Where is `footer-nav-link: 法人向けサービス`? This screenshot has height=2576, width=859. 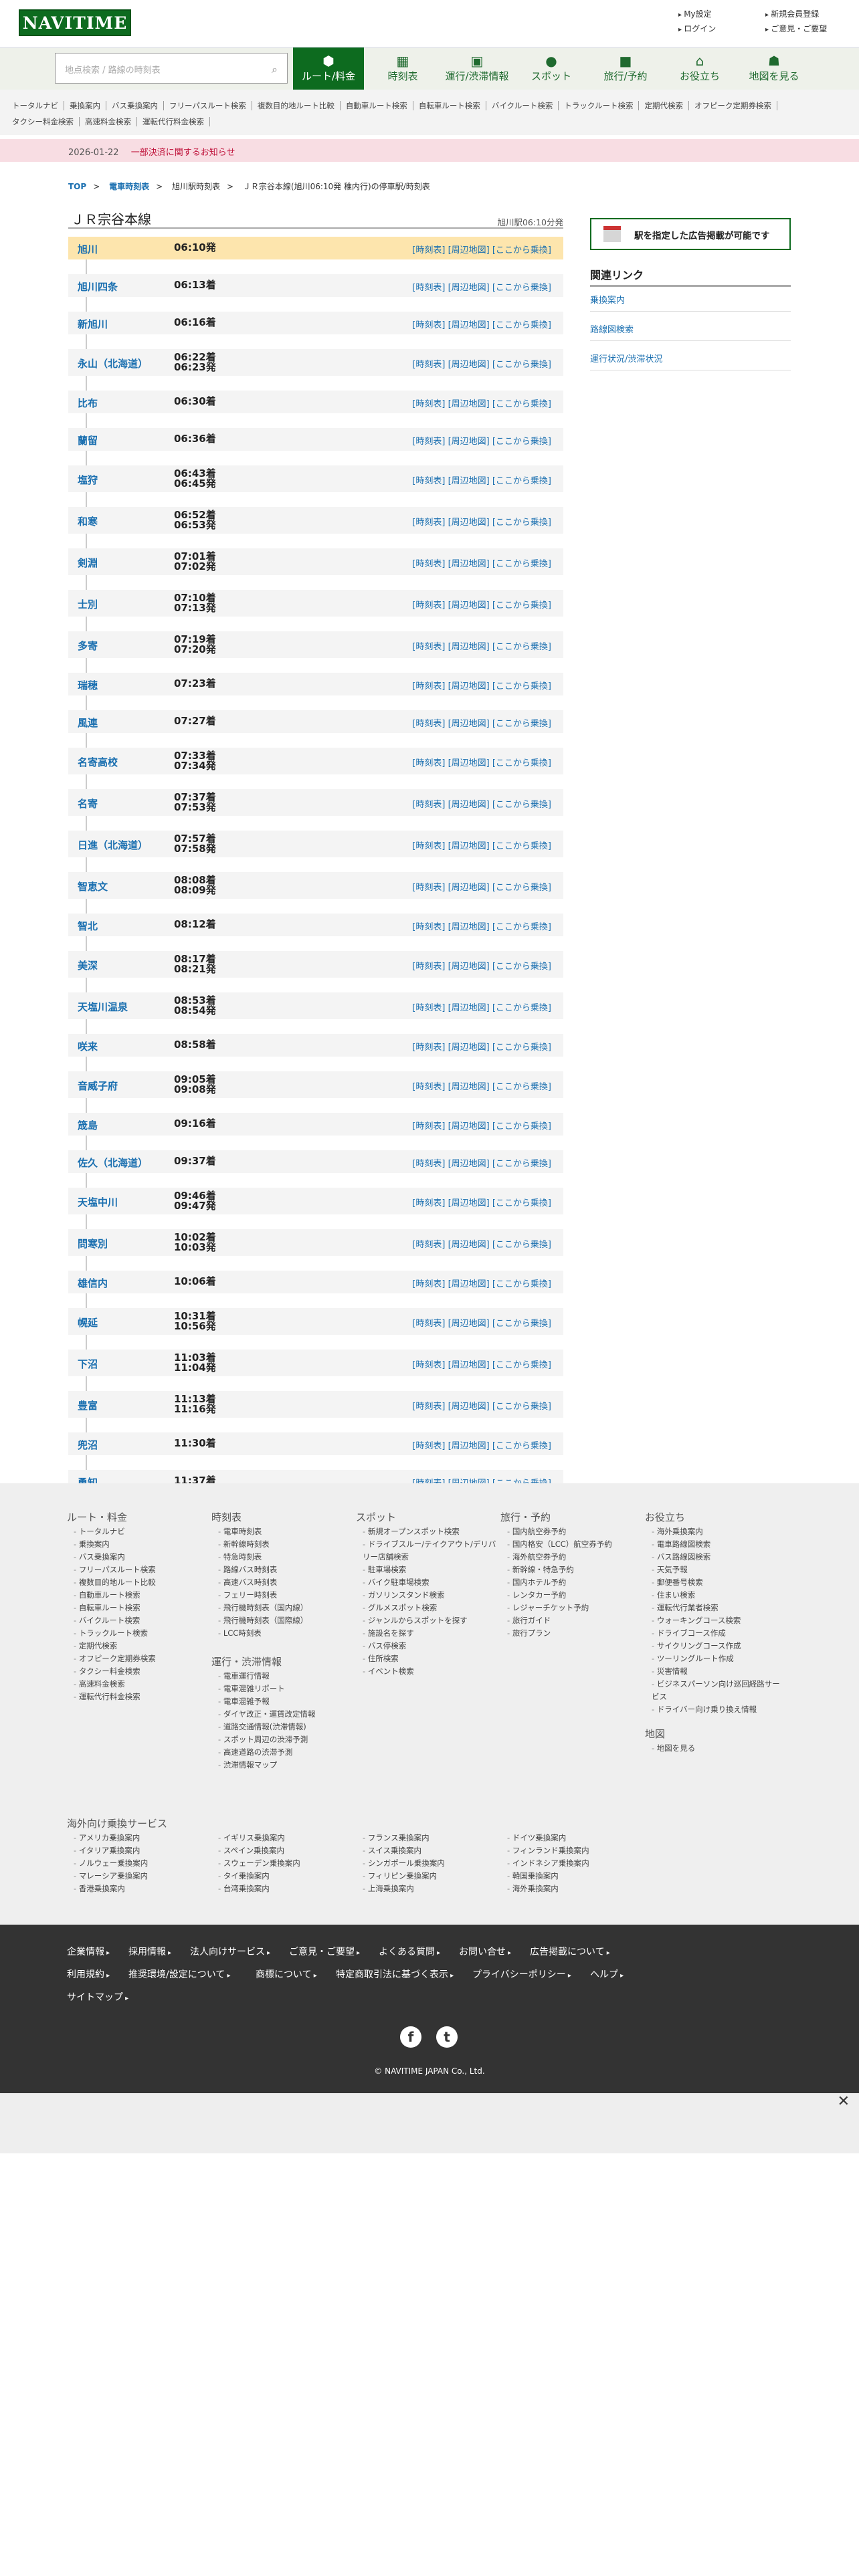
footer-nav-link: 法人向けサービス is located at coordinates (230, 1951).